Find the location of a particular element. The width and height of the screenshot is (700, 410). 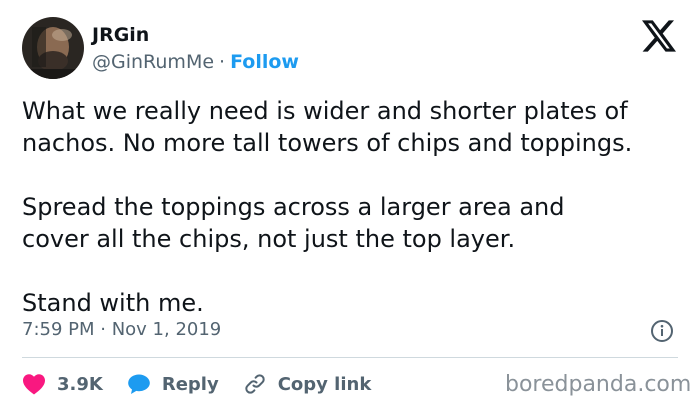

copy-link-label: Copy link is located at coordinates (324, 384).